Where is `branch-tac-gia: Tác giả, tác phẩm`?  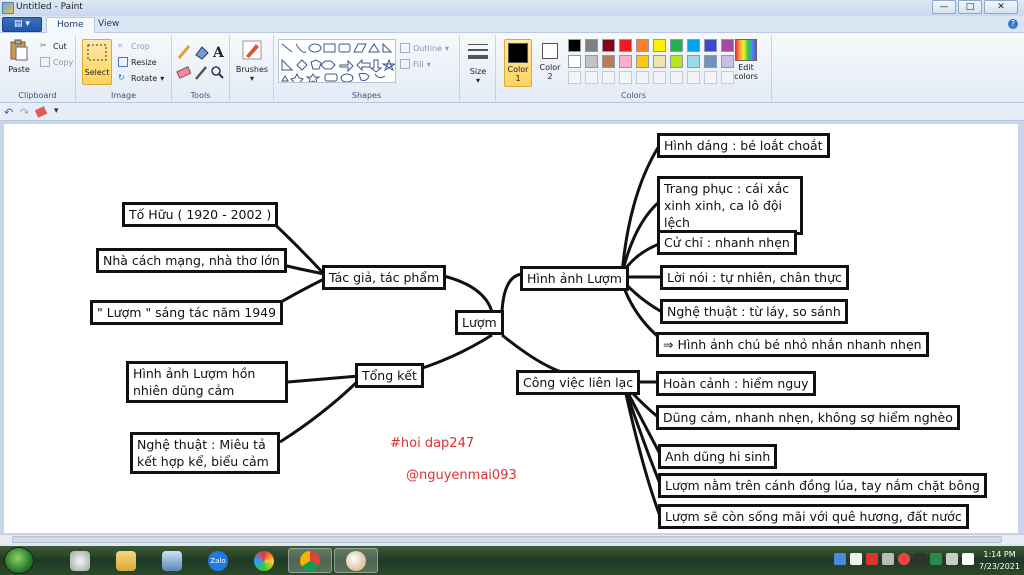 branch-tac-gia: Tác giả, tác phẩm is located at coordinates (384, 277).